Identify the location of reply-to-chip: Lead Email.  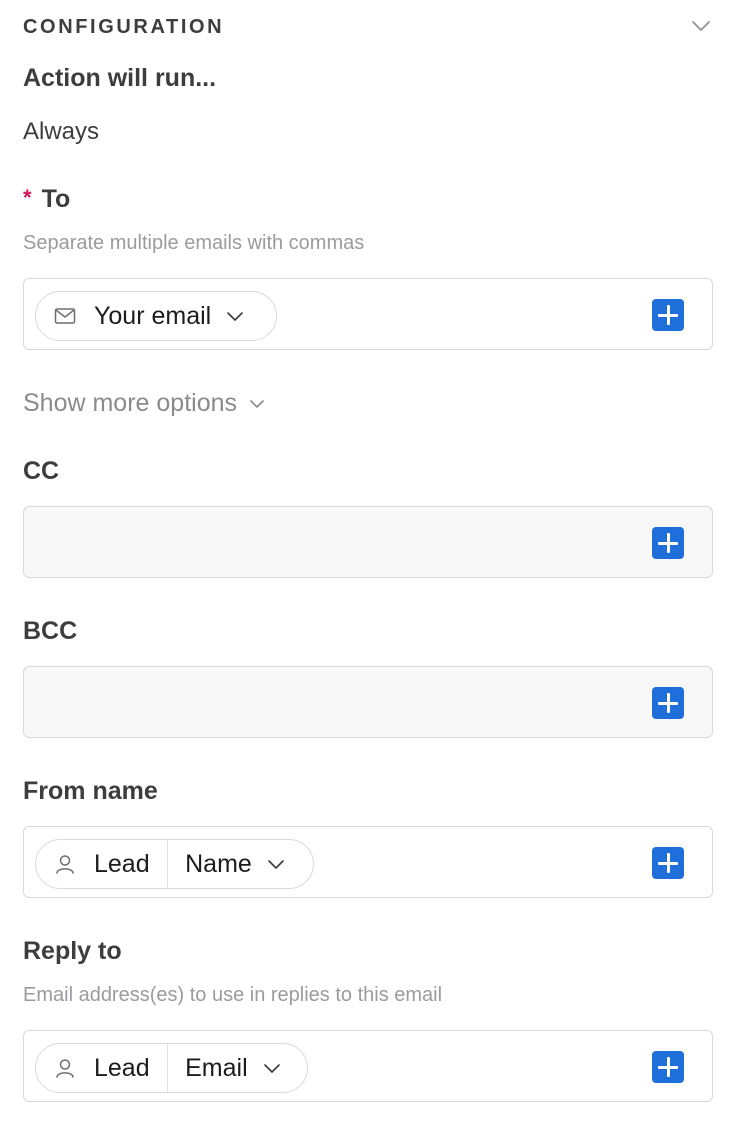
(171, 1068).